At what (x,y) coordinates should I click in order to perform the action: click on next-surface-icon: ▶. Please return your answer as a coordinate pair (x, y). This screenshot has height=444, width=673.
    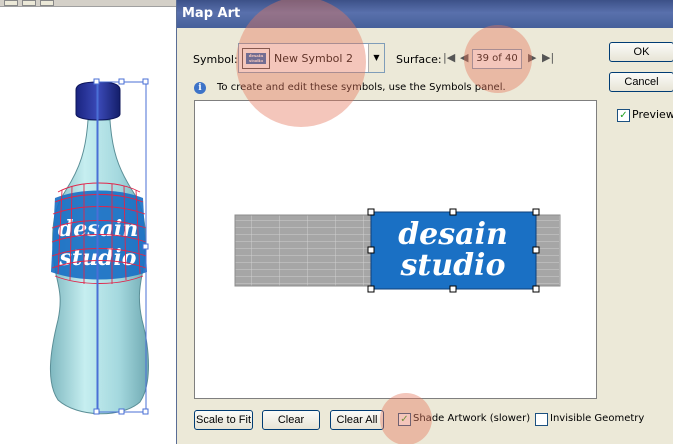
    Looking at the image, I should click on (532, 58).